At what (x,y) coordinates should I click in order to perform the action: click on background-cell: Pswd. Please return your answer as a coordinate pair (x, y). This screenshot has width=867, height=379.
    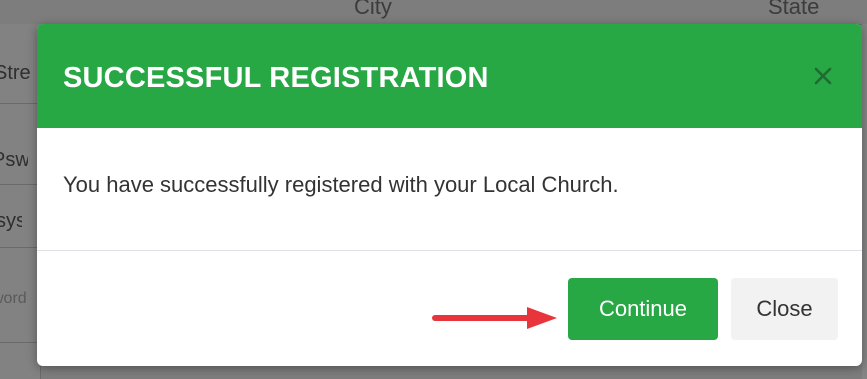
    Looking at the image, I should click on (14, 160).